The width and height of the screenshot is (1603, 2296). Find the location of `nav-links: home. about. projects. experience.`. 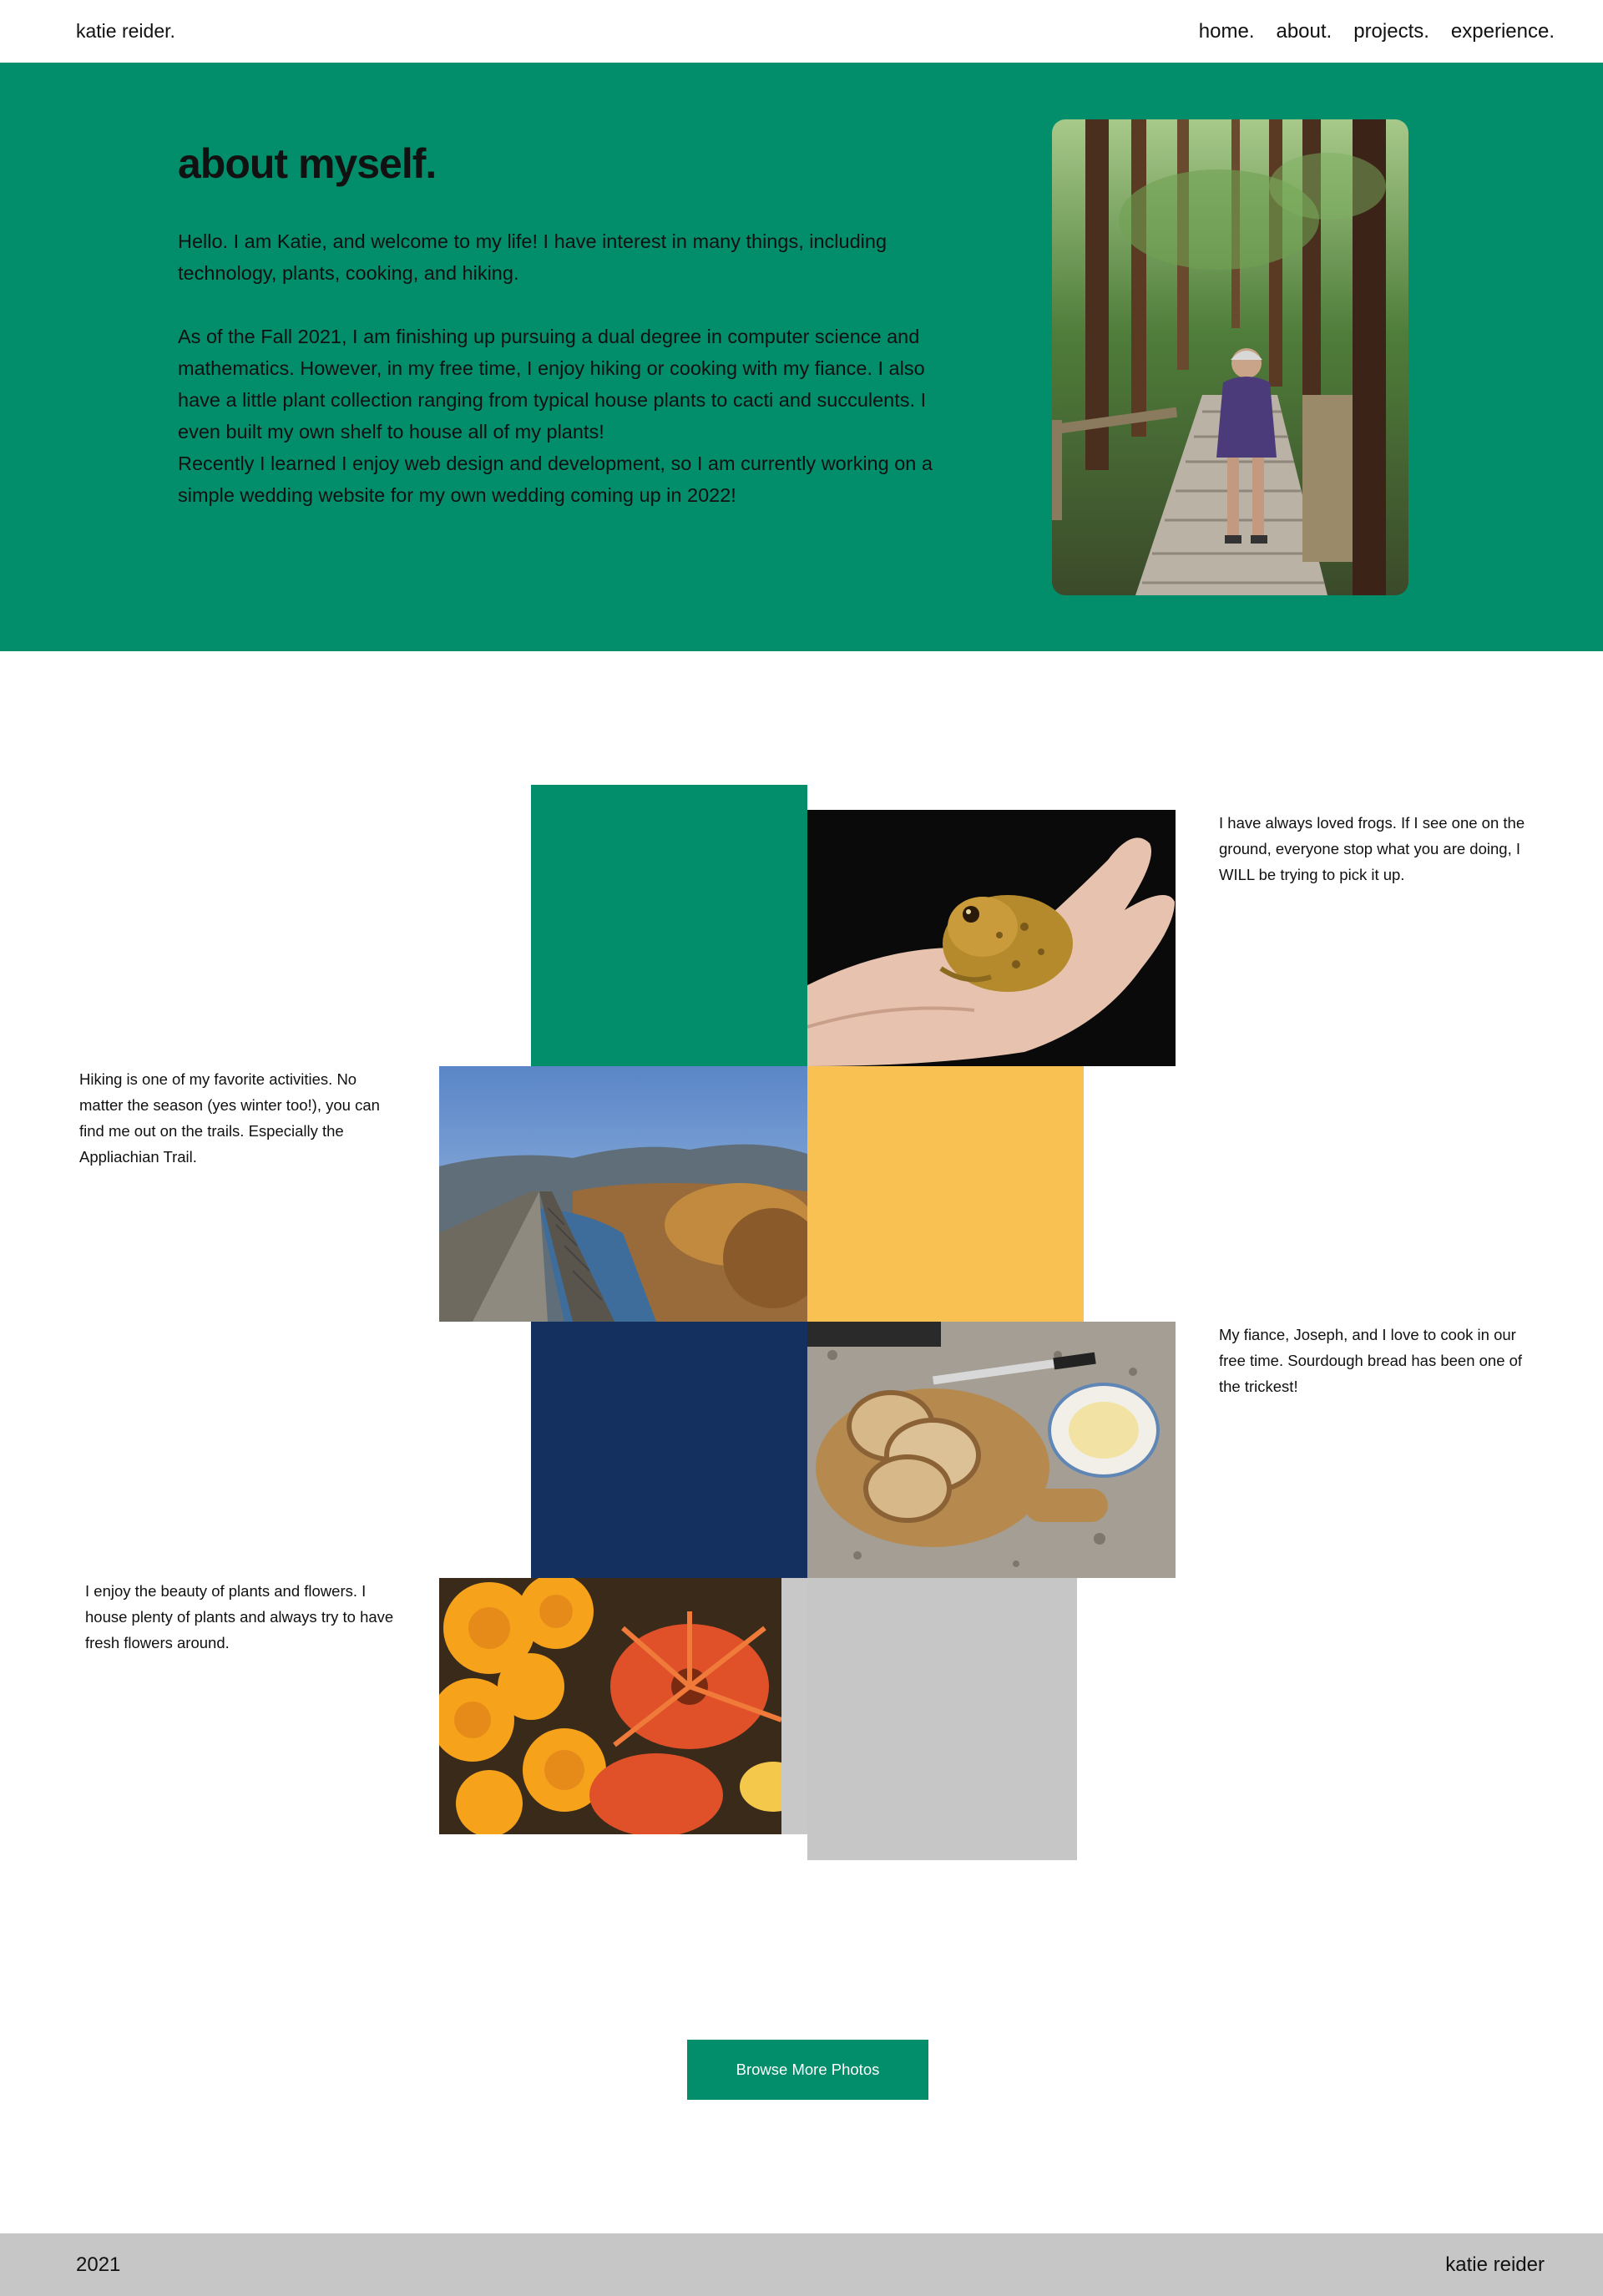

nav-links: home. about. projects. experience. is located at coordinates (1377, 31).